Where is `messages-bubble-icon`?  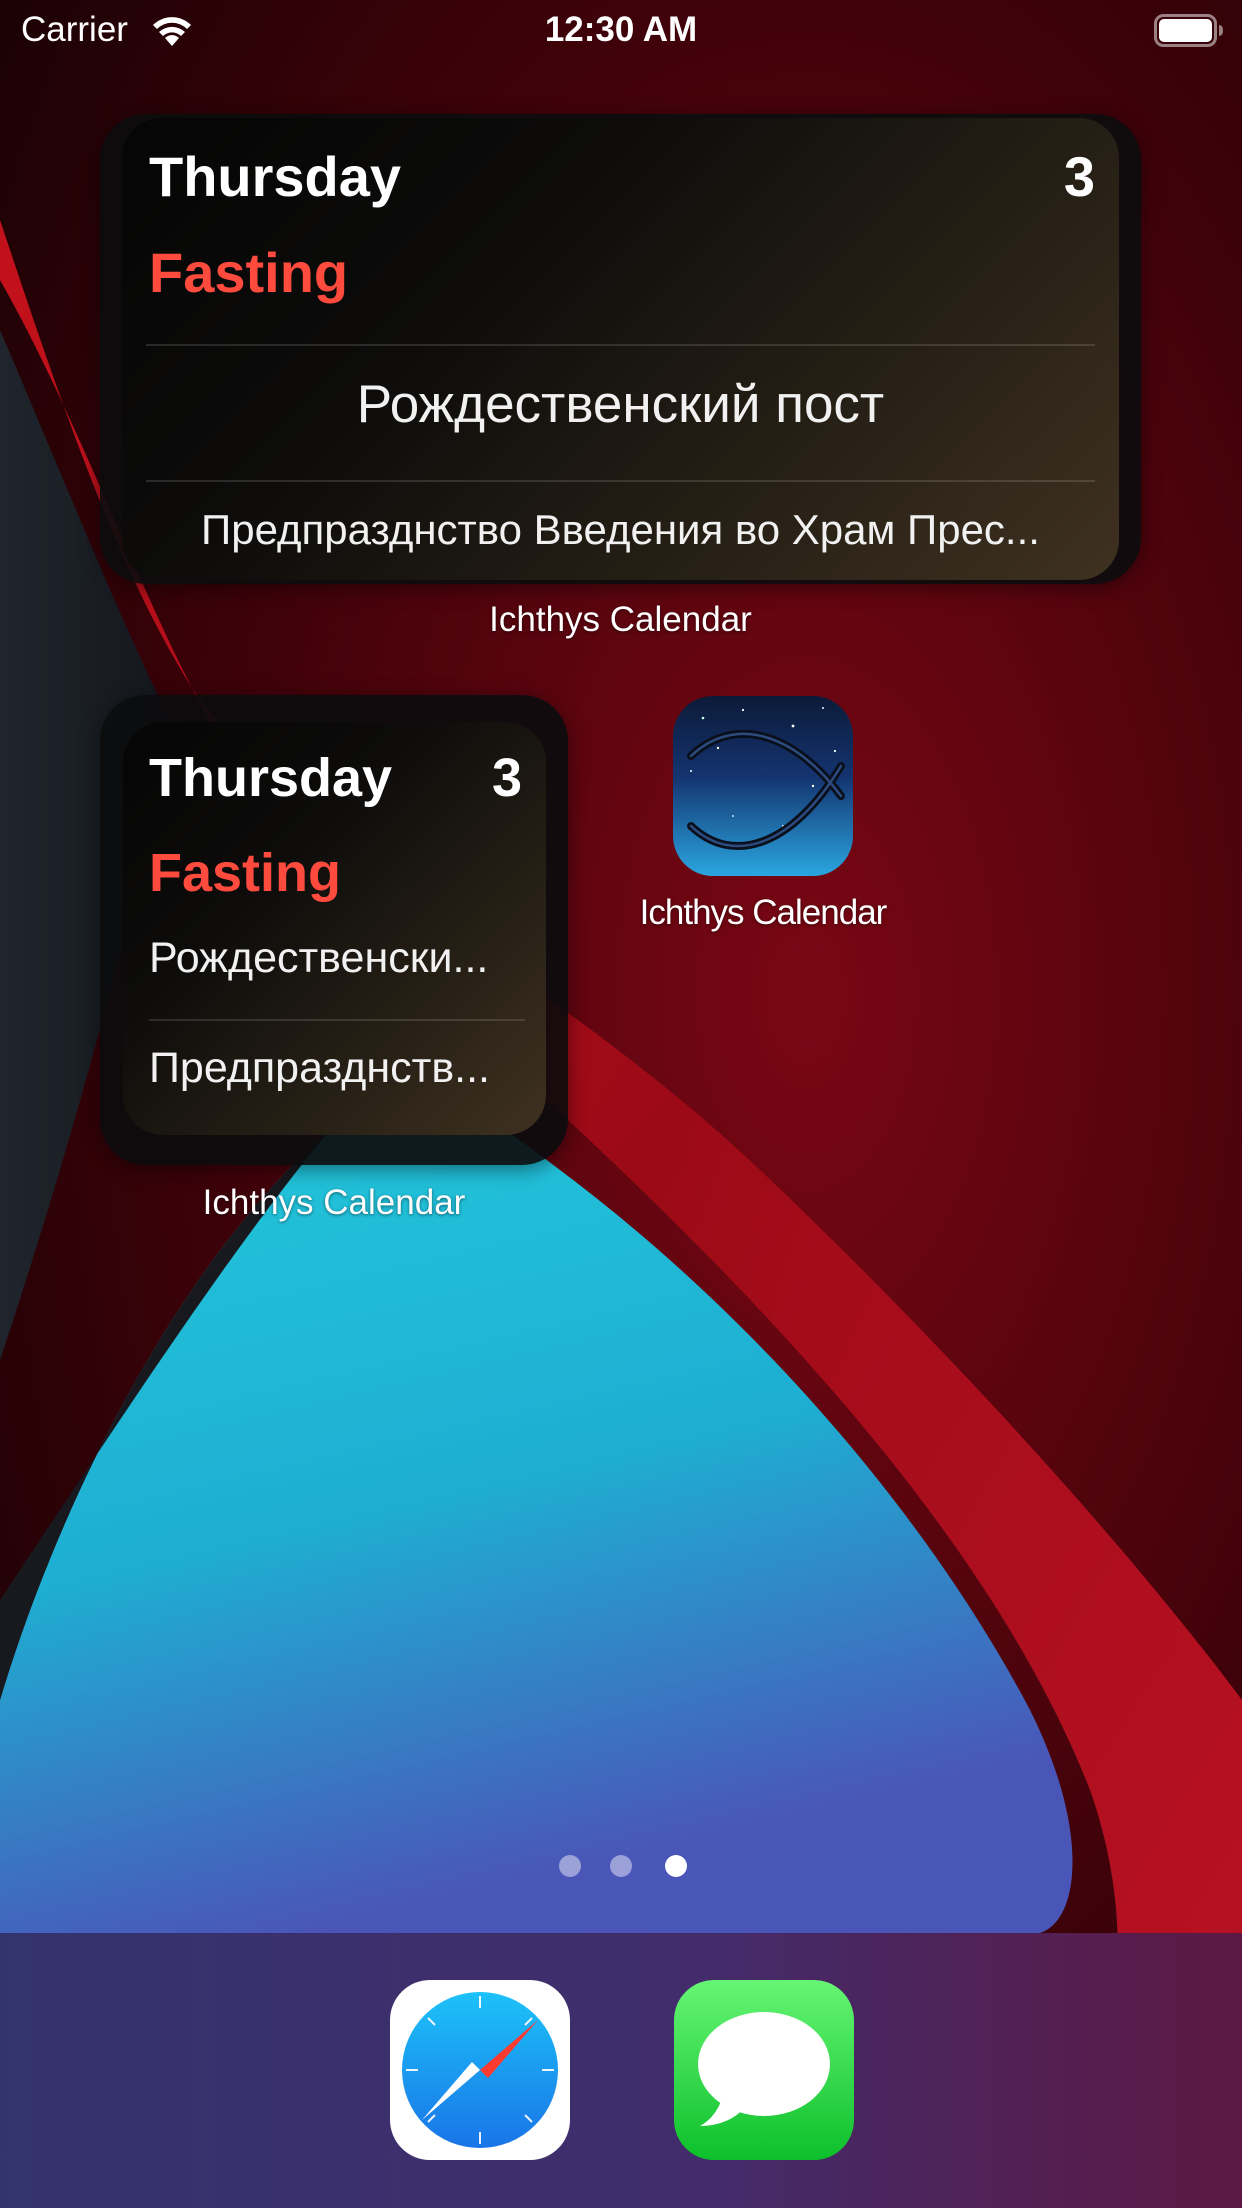
messages-bubble-icon is located at coordinates (764, 2070).